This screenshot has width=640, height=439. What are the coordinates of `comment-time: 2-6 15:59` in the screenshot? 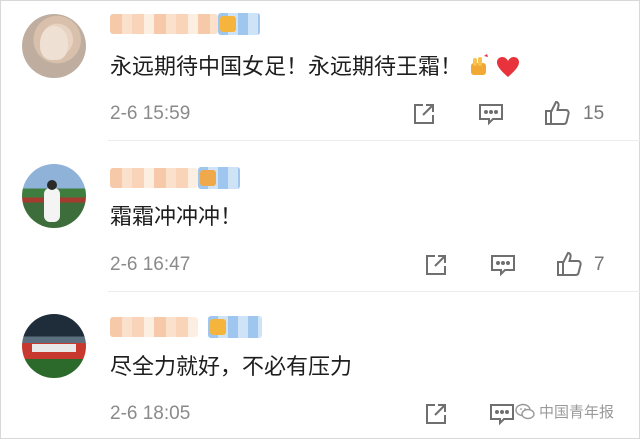 It's located at (150, 113).